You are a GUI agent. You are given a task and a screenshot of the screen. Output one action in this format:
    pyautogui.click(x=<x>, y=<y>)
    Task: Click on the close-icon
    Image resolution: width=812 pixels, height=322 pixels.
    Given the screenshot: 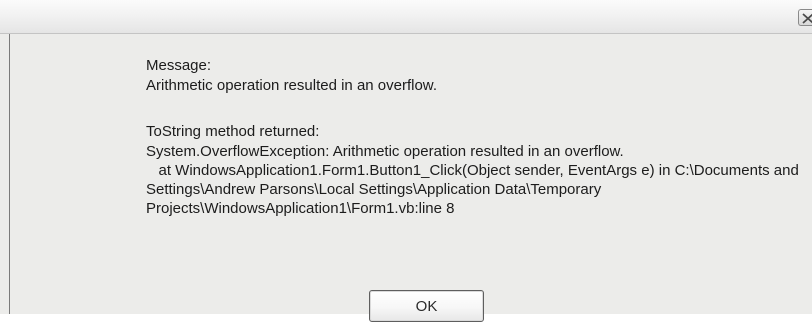 What is the action you would take?
    pyautogui.click(x=807, y=18)
    